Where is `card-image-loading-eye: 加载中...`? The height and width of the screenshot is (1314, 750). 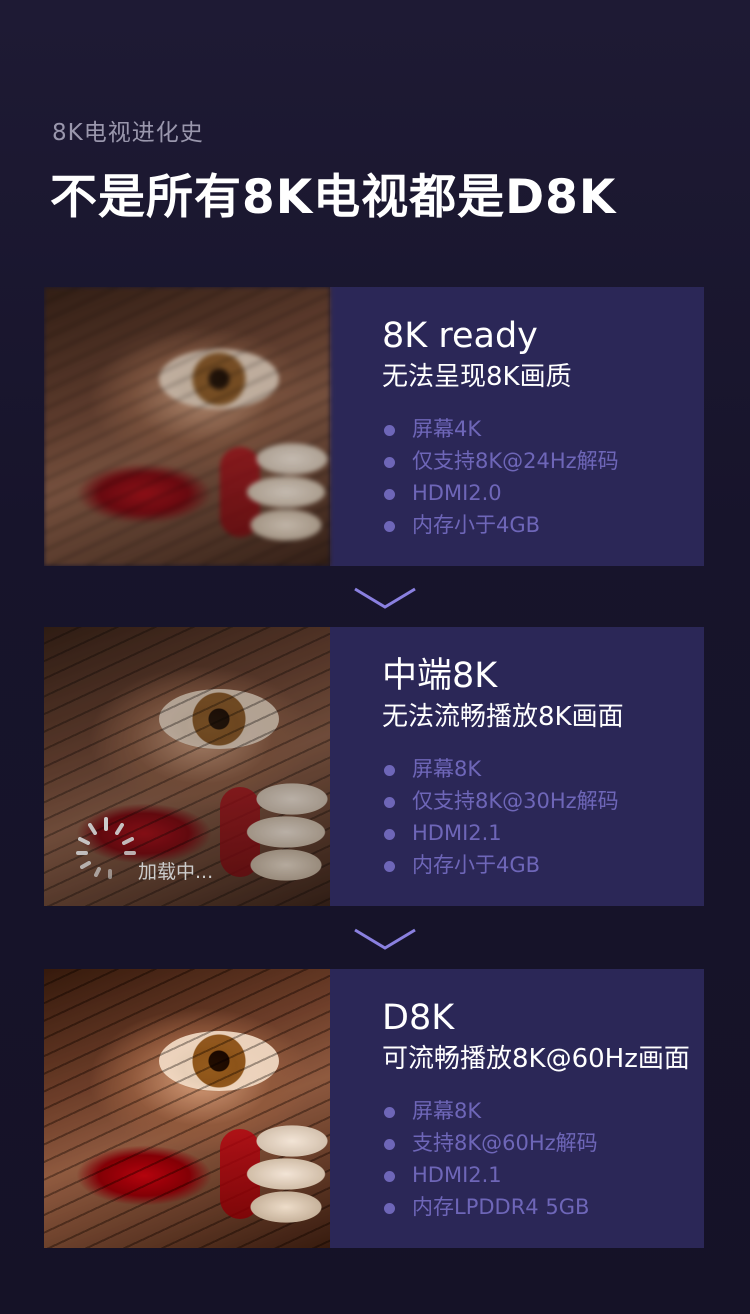 card-image-loading-eye: 加载中... is located at coordinates (187, 766).